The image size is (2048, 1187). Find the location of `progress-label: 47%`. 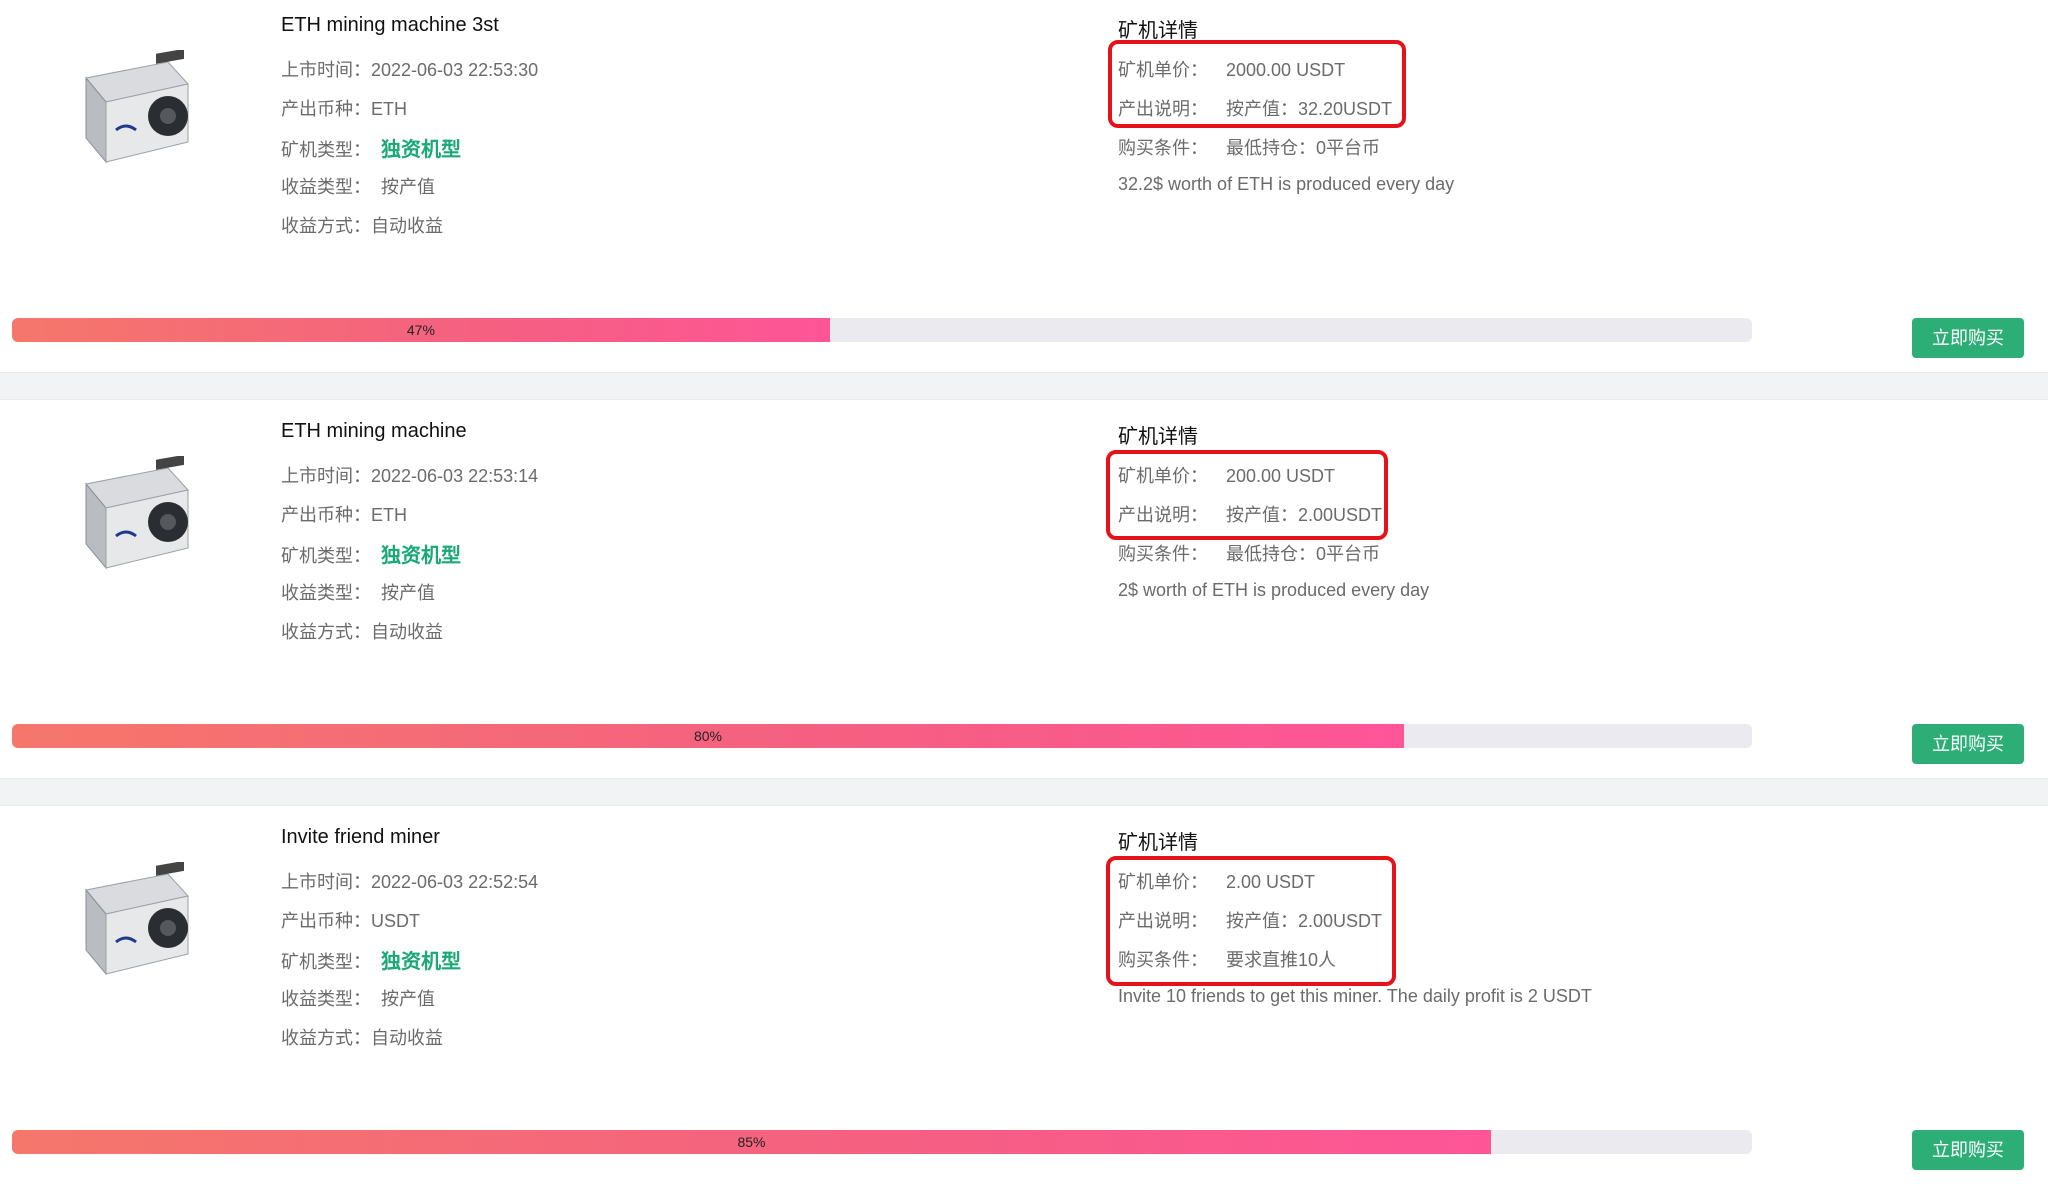

progress-label: 47% is located at coordinates (420, 330).